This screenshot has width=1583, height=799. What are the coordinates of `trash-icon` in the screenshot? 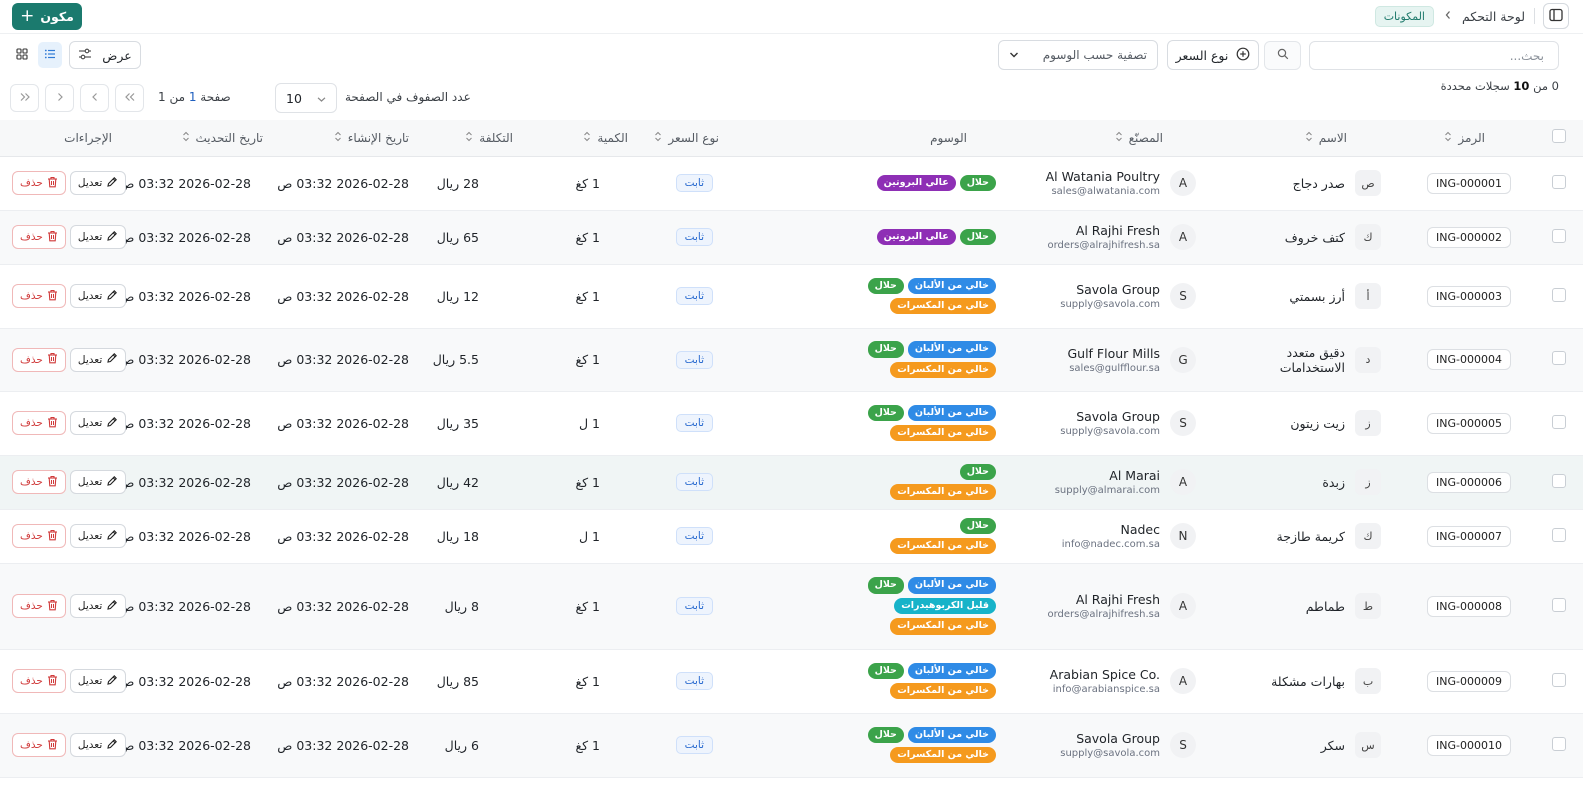 It's located at (52, 359).